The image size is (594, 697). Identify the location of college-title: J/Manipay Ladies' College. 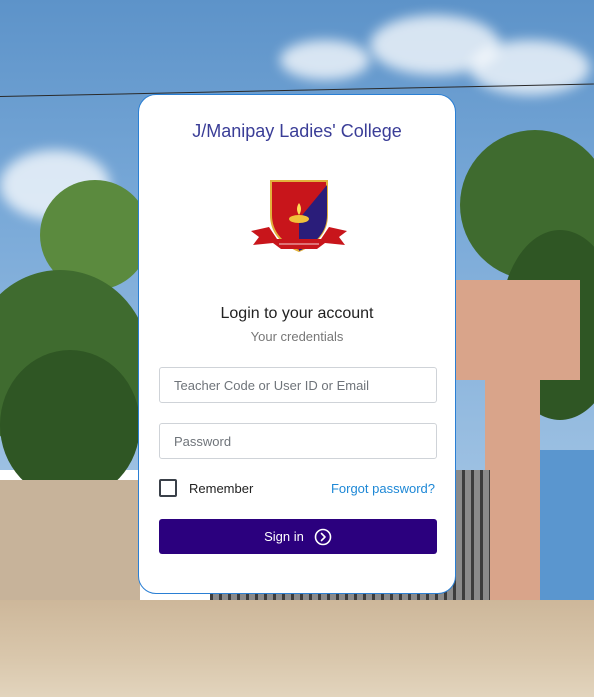
(297, 131).